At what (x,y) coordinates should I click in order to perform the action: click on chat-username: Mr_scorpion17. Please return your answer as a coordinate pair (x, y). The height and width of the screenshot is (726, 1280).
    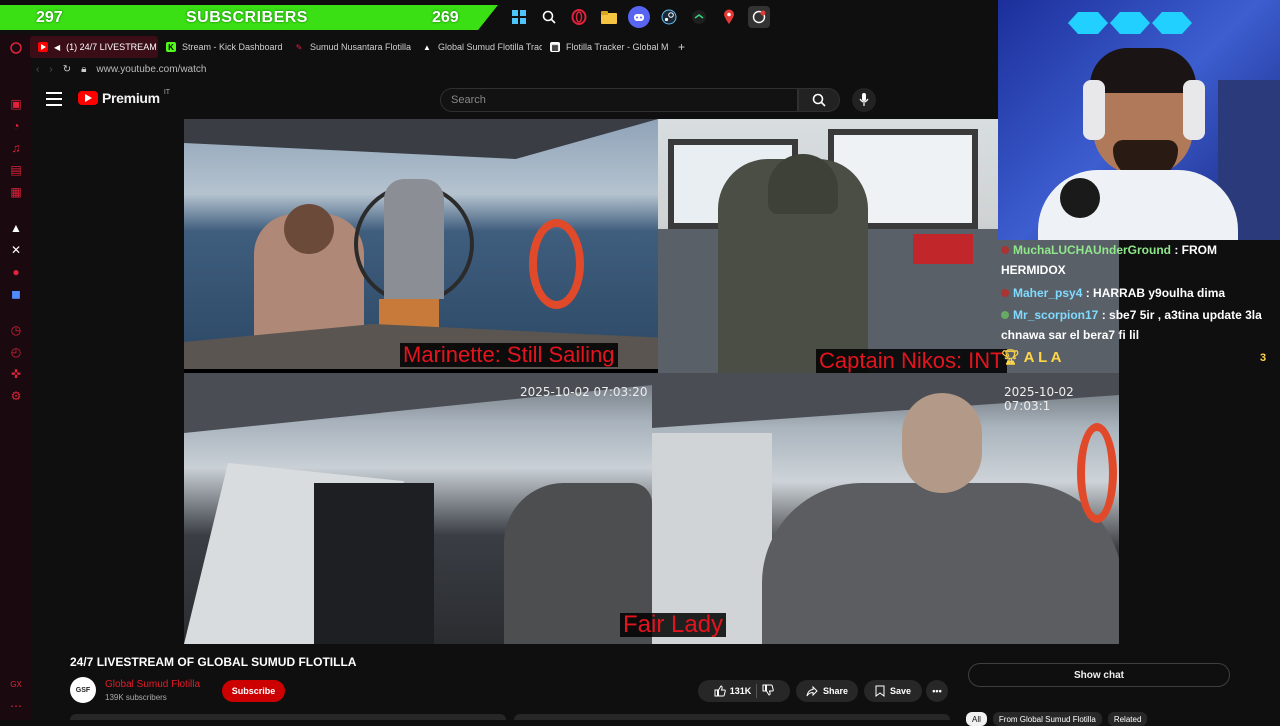
    Looking at the image, I should click on (1056, 315).